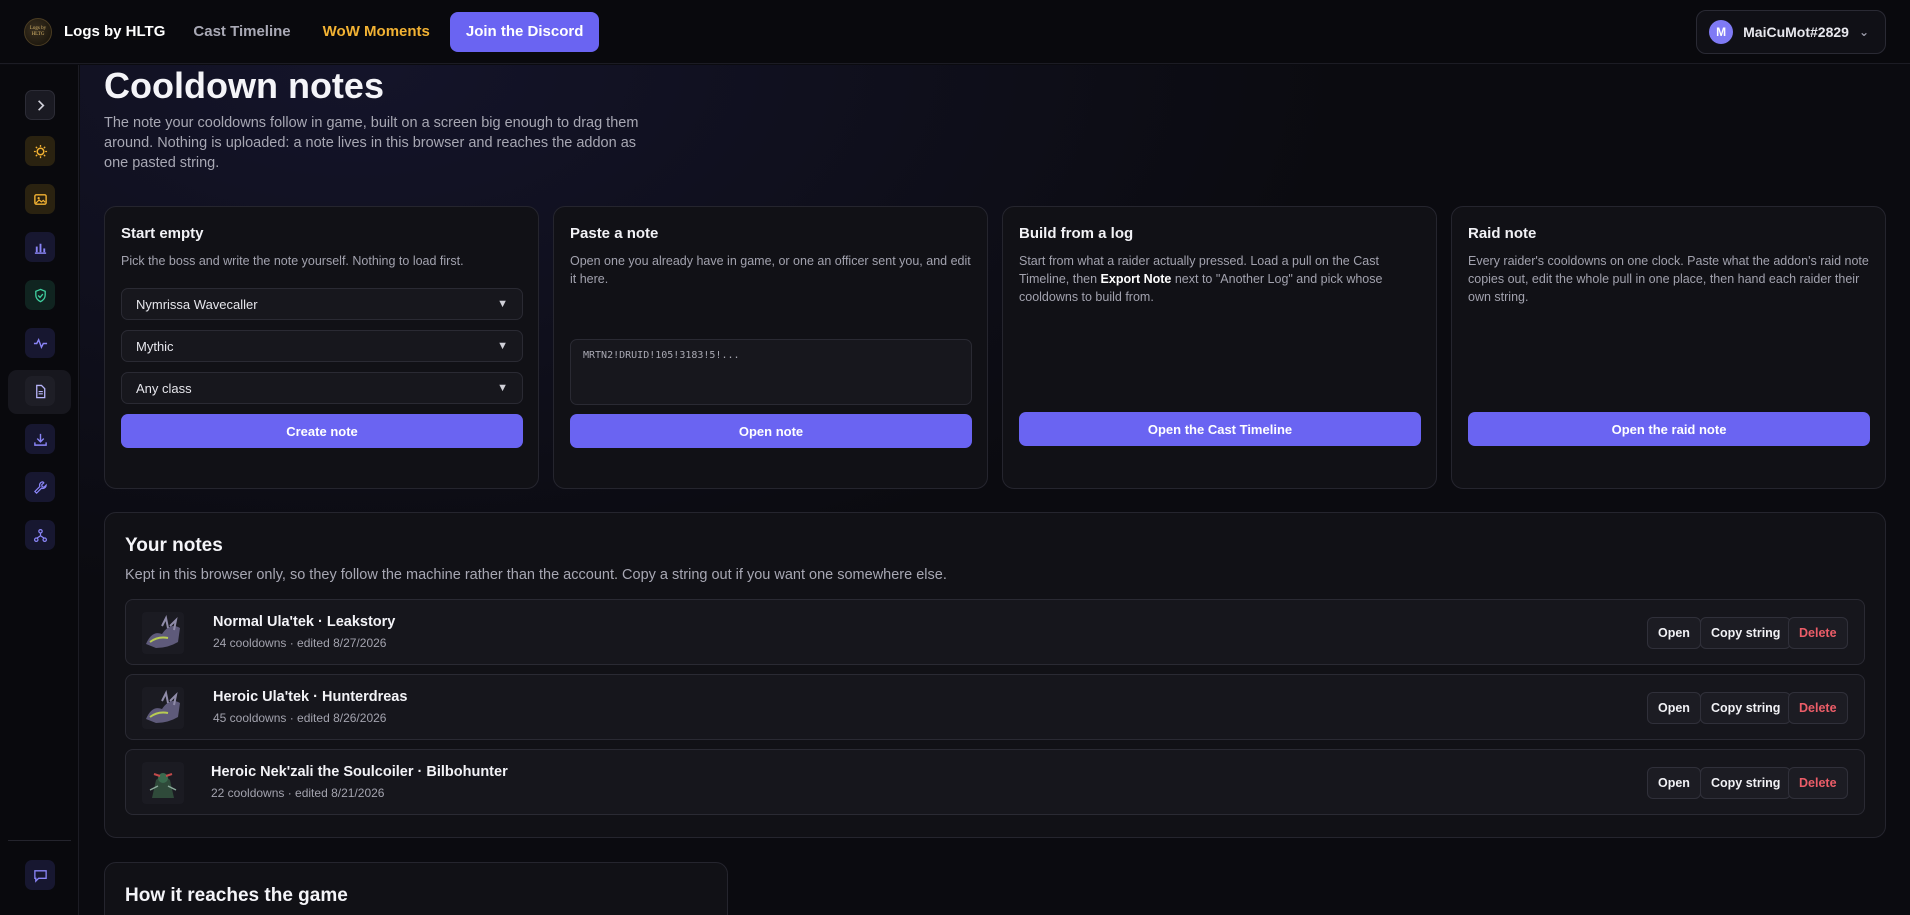  What do you see at coordinates (40, 391) in the screenshot?
I see `document-icon` at bounding box center [40, 391].